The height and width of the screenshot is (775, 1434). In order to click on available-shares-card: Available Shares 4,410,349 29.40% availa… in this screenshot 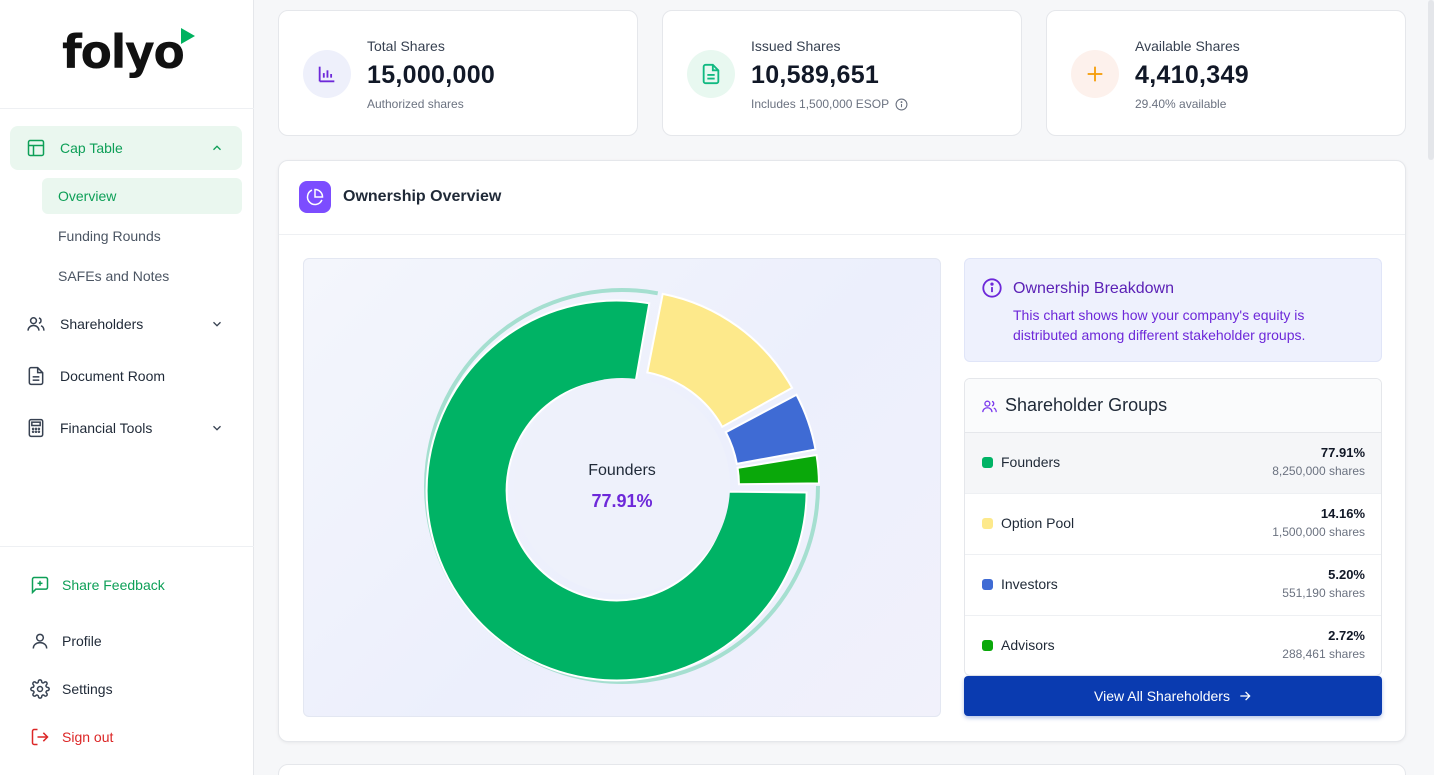, I will do `click(1226, 73)`.